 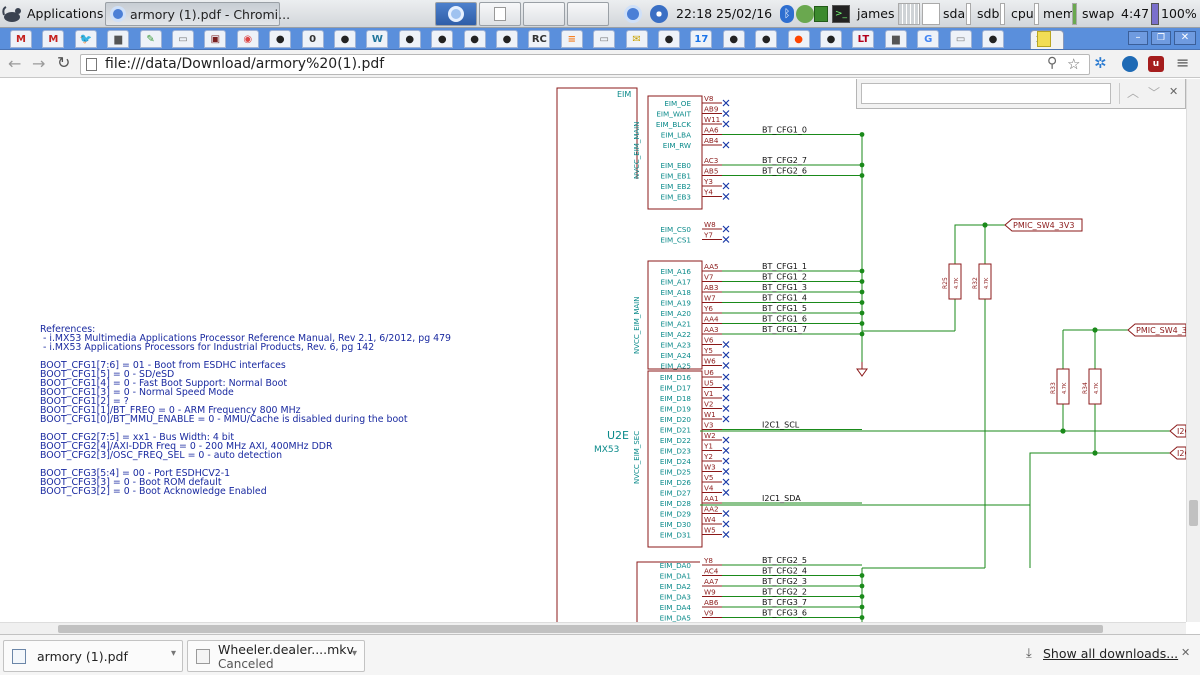 What do you see at coordinates (710, 592) in the screenshot?
I see `pin-ball: W9` at bounding box center [710, 592].